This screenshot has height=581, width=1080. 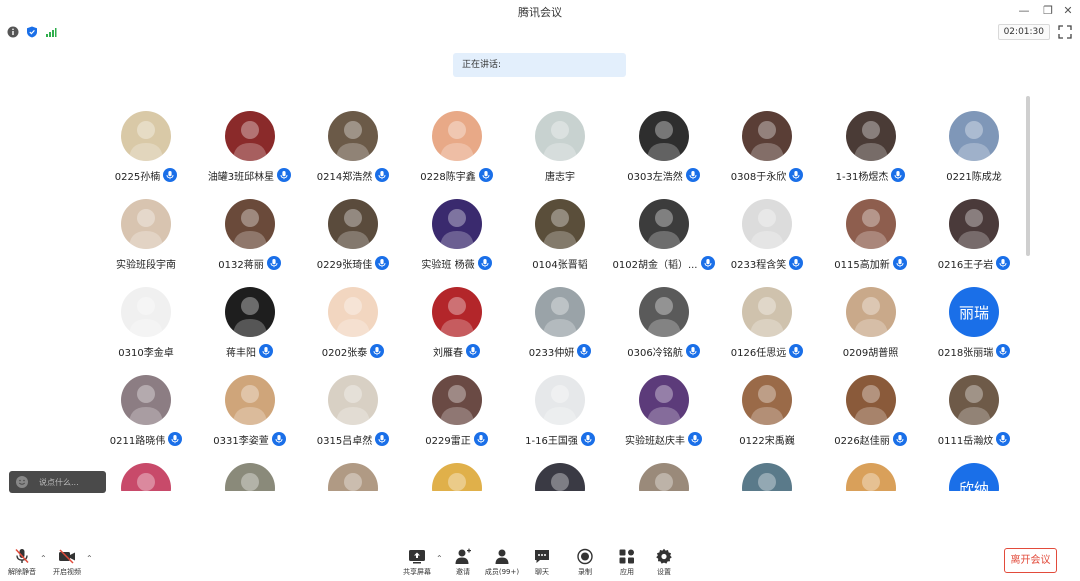 What do you see at coordinates (146, 141) in the screenshot?
I see `participant-tile: 0225孙楠` at bounding box center [146, 141].